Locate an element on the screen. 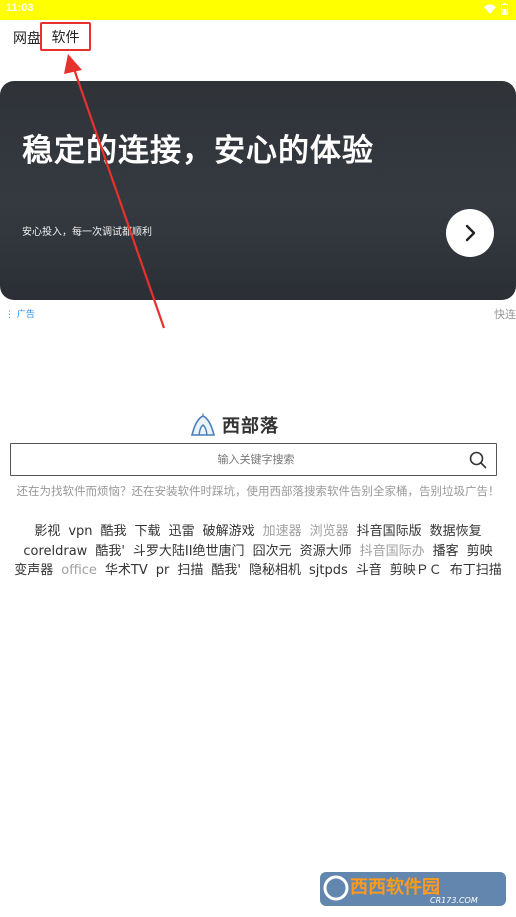  top-tabs: 网盘 软件 is located at coordinates (258, 39).